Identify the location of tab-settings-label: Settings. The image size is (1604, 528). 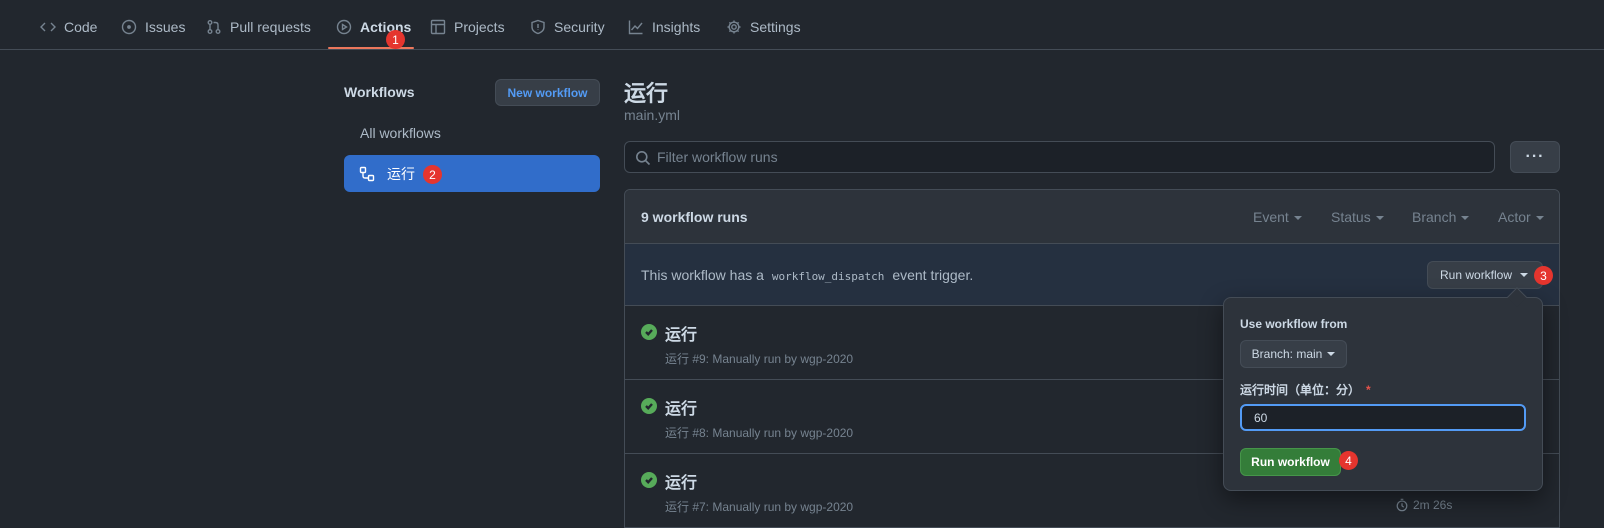
(775, 27).